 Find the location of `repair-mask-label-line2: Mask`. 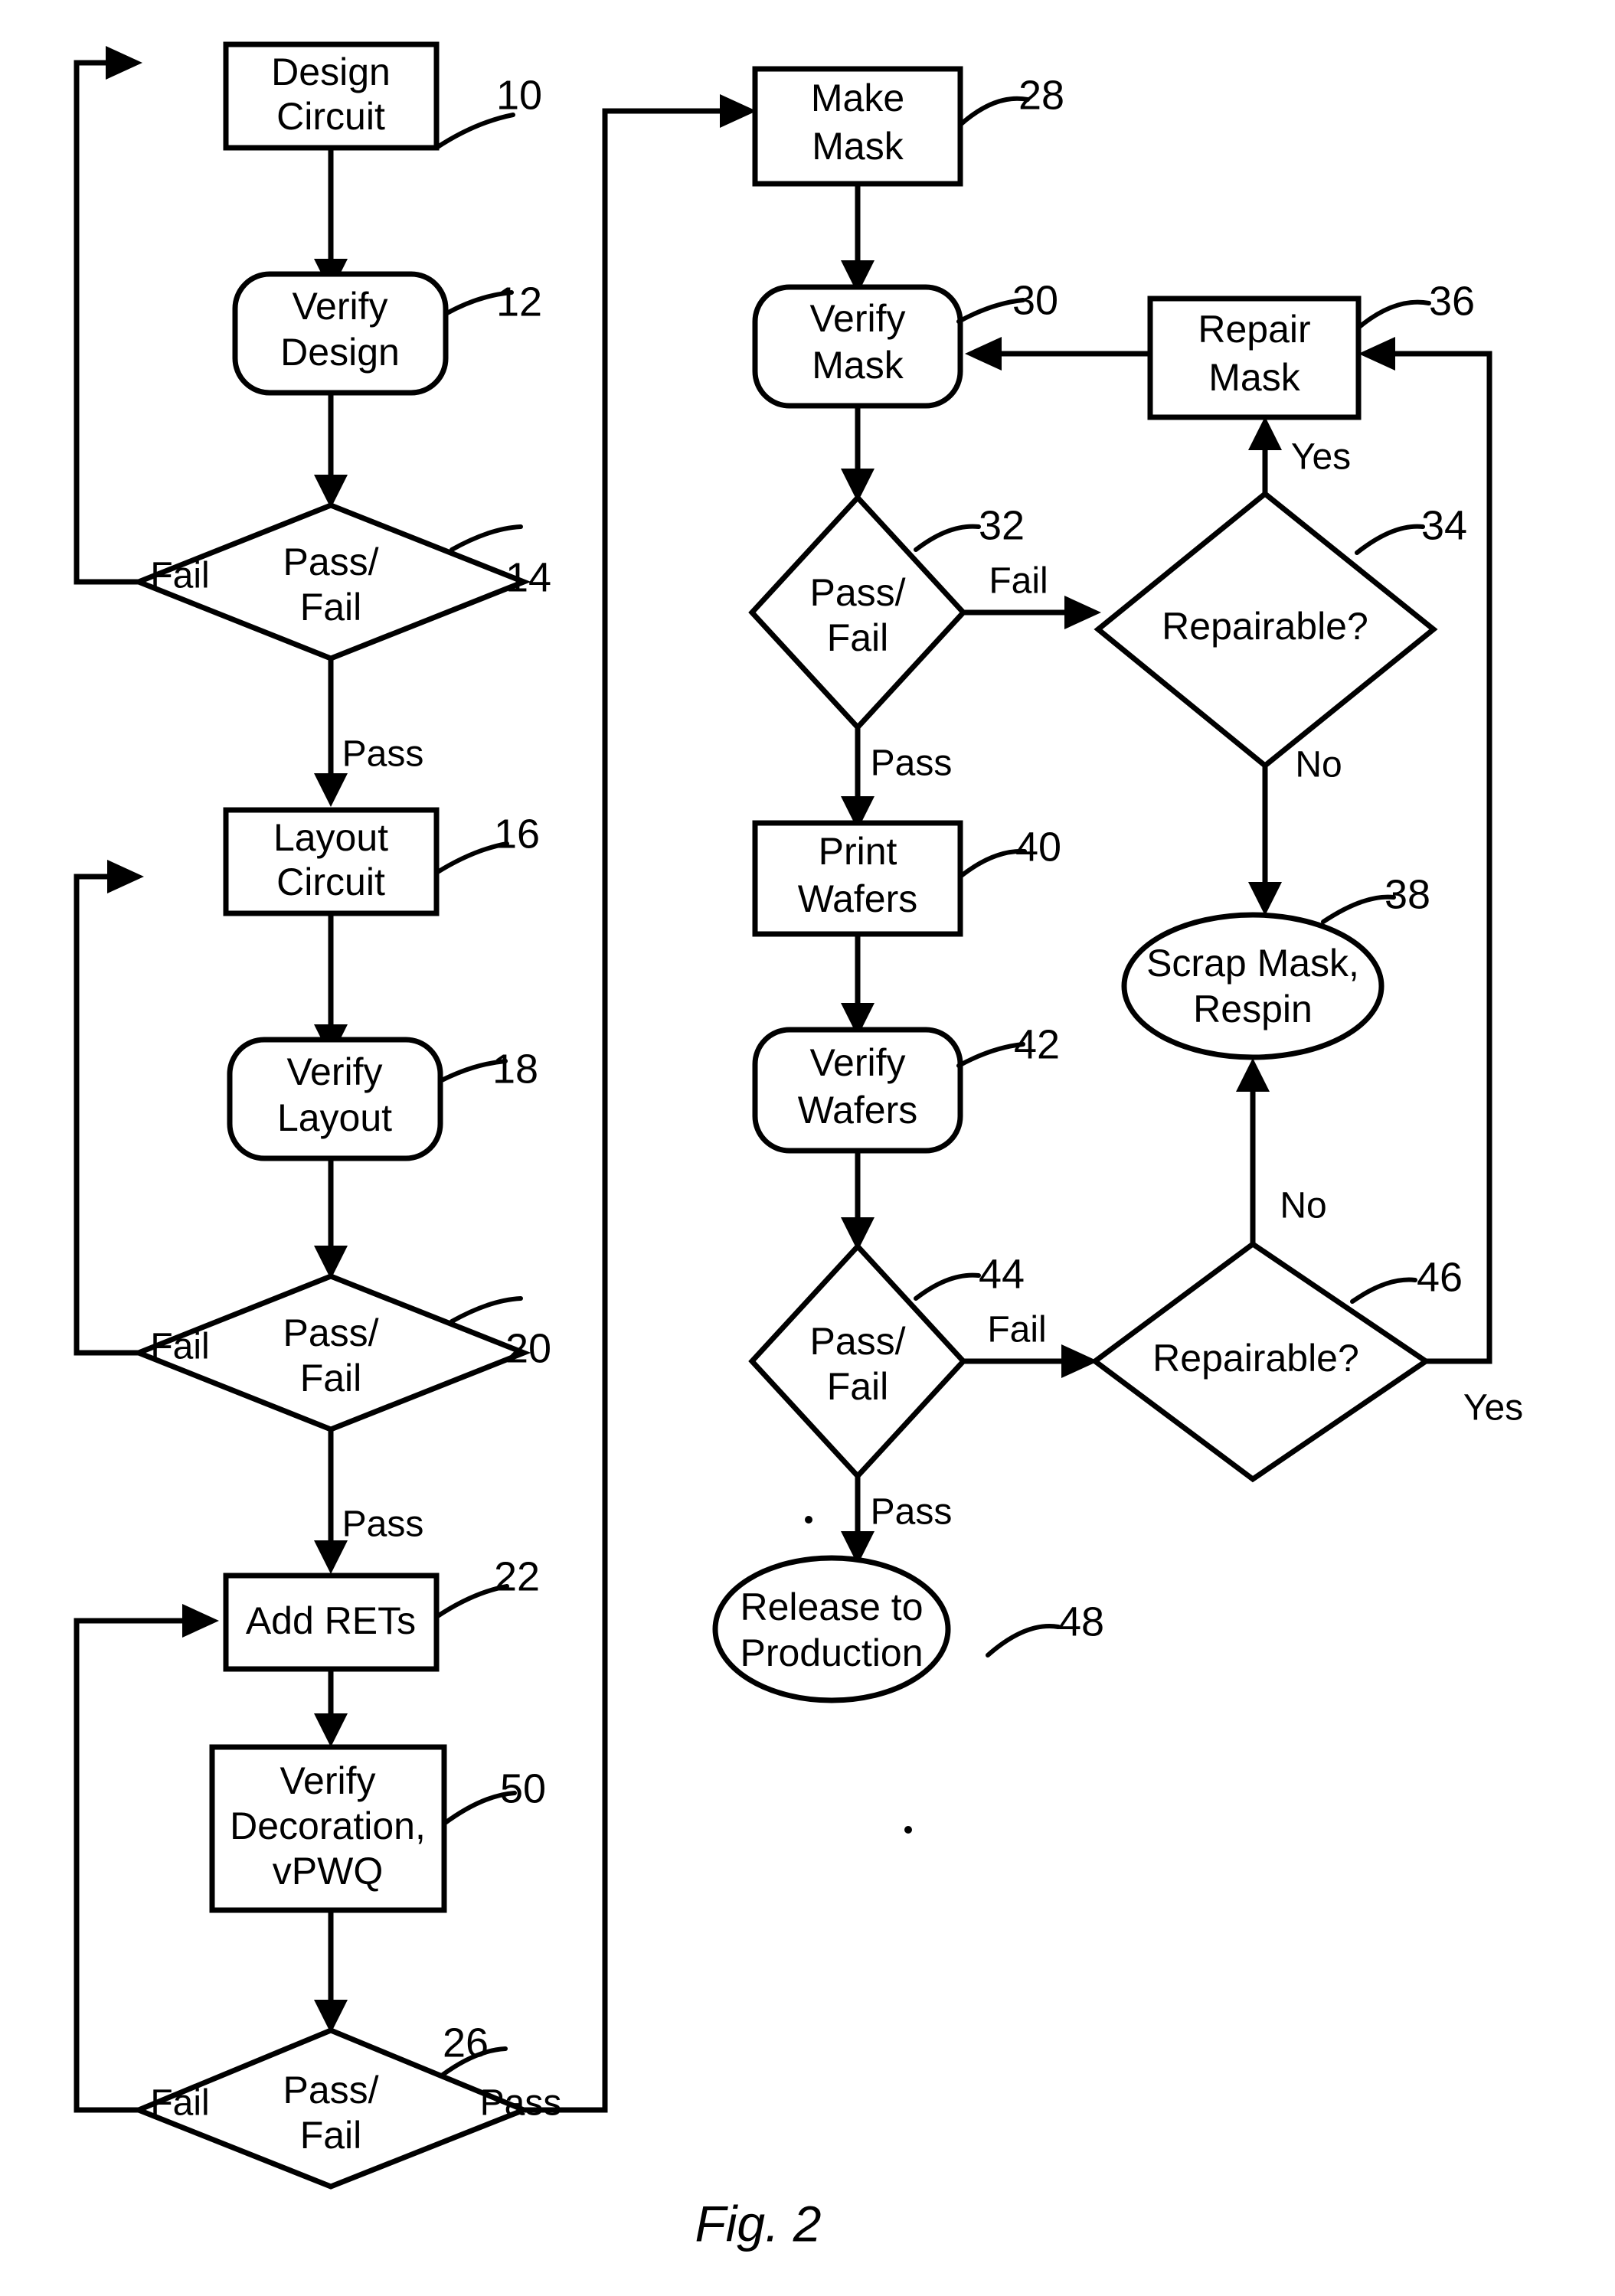

repair-mask-label-line2: Mask is located at coordinates (1254, 377).